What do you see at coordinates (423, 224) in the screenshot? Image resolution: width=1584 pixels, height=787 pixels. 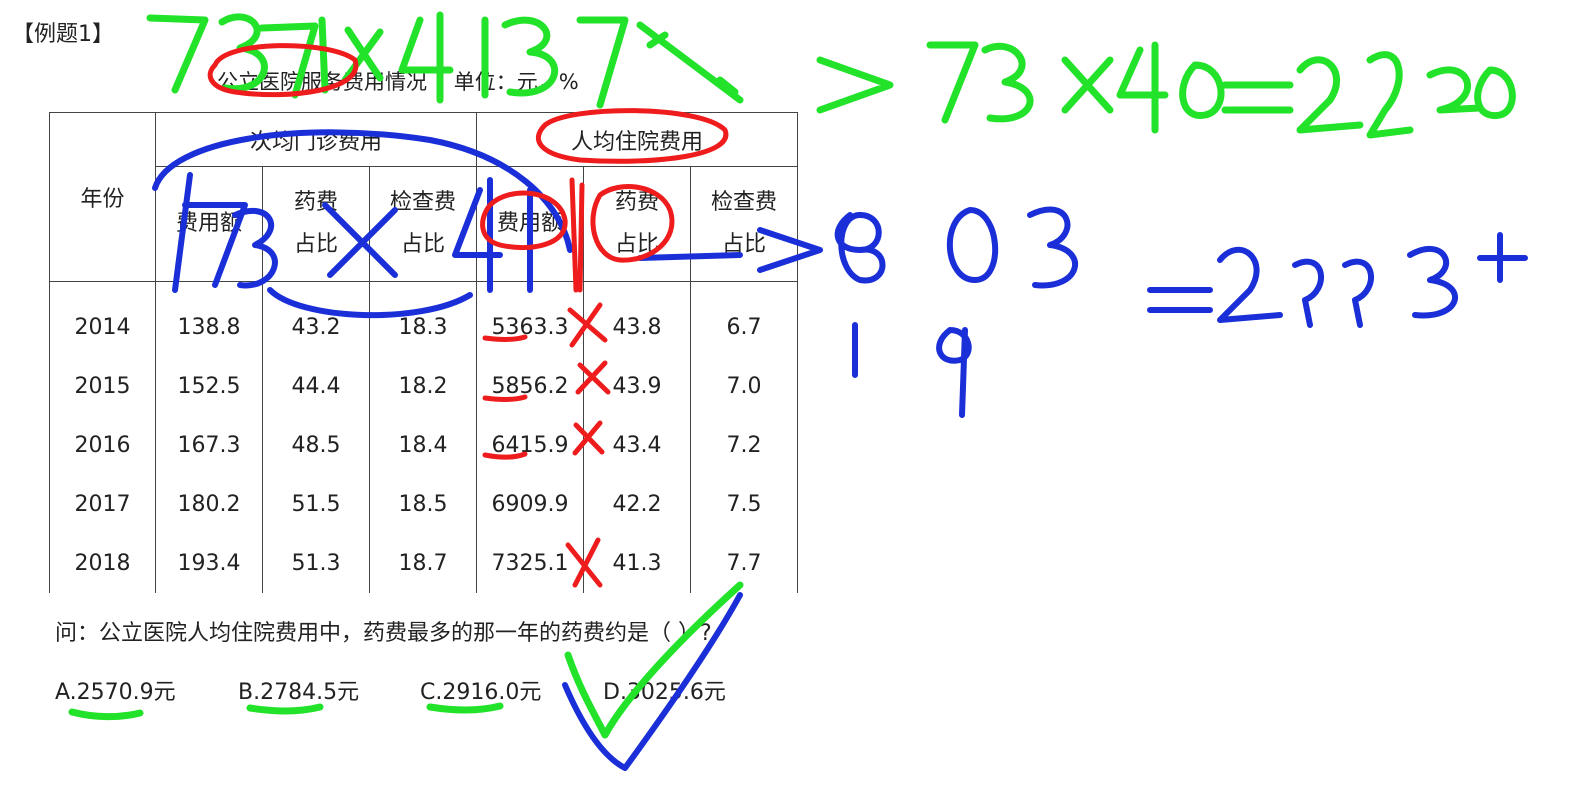 I see `sub-header-2: 检查费 占比` at bounding box center [423, 224].